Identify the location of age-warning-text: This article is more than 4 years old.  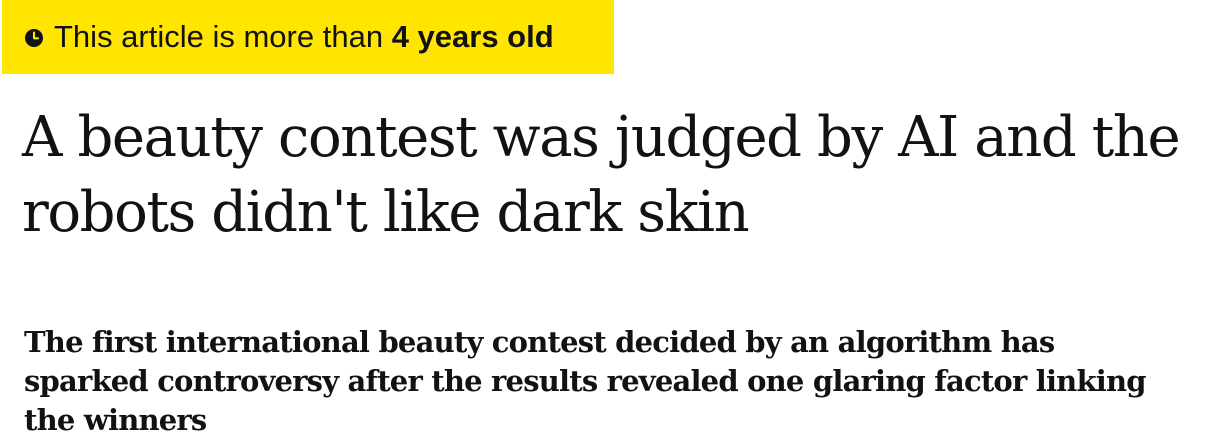
(304, 37).